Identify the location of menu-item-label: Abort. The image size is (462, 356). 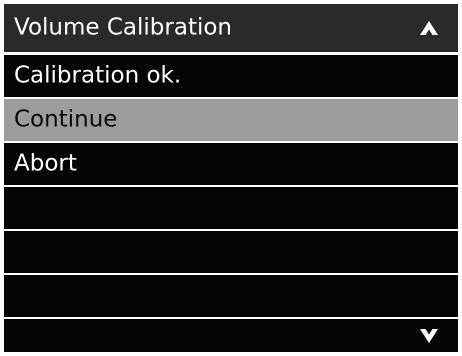
(45, 163).